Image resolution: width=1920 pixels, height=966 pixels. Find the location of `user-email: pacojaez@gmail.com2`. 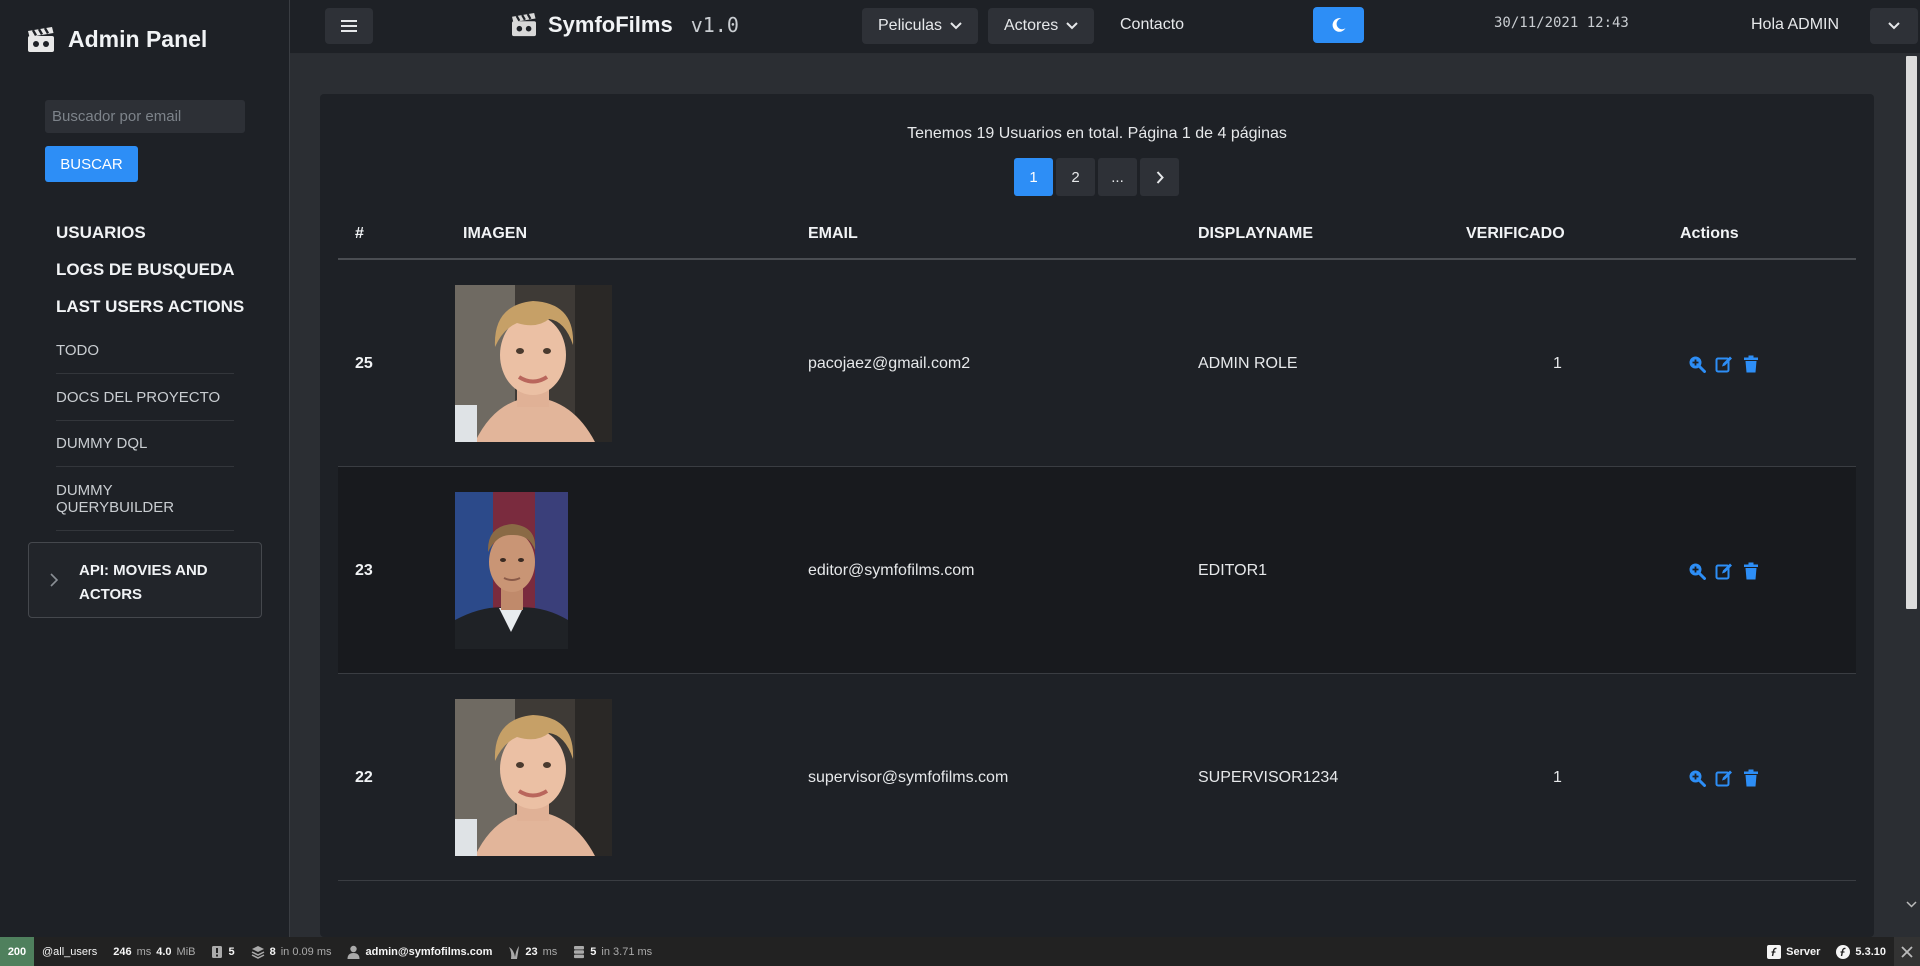

user-email: pacojaez@gmail.com2 is located at coordinates (889, 363).